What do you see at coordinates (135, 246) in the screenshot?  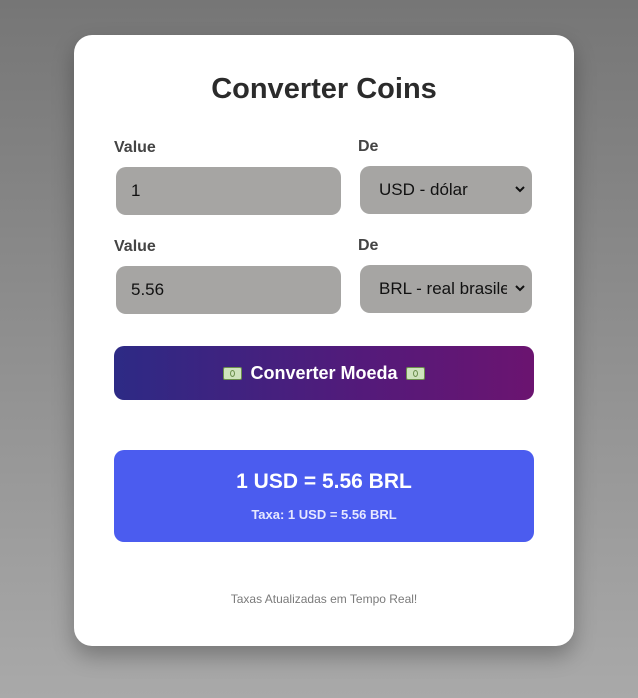 I see `value-label-2: Value` at bounding box center [135, 246].